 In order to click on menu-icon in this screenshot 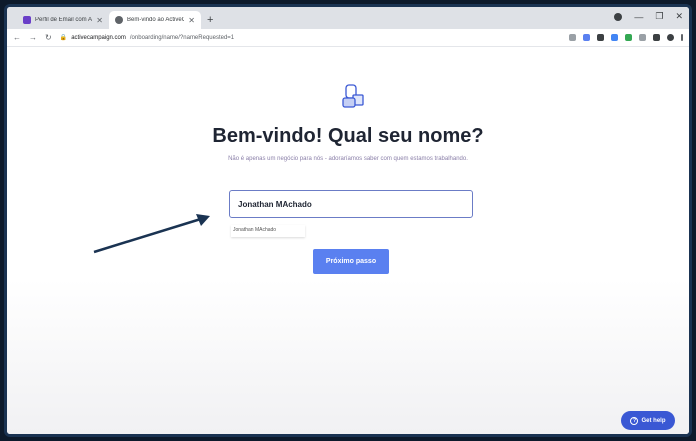, I will do `click(682, 37)`.